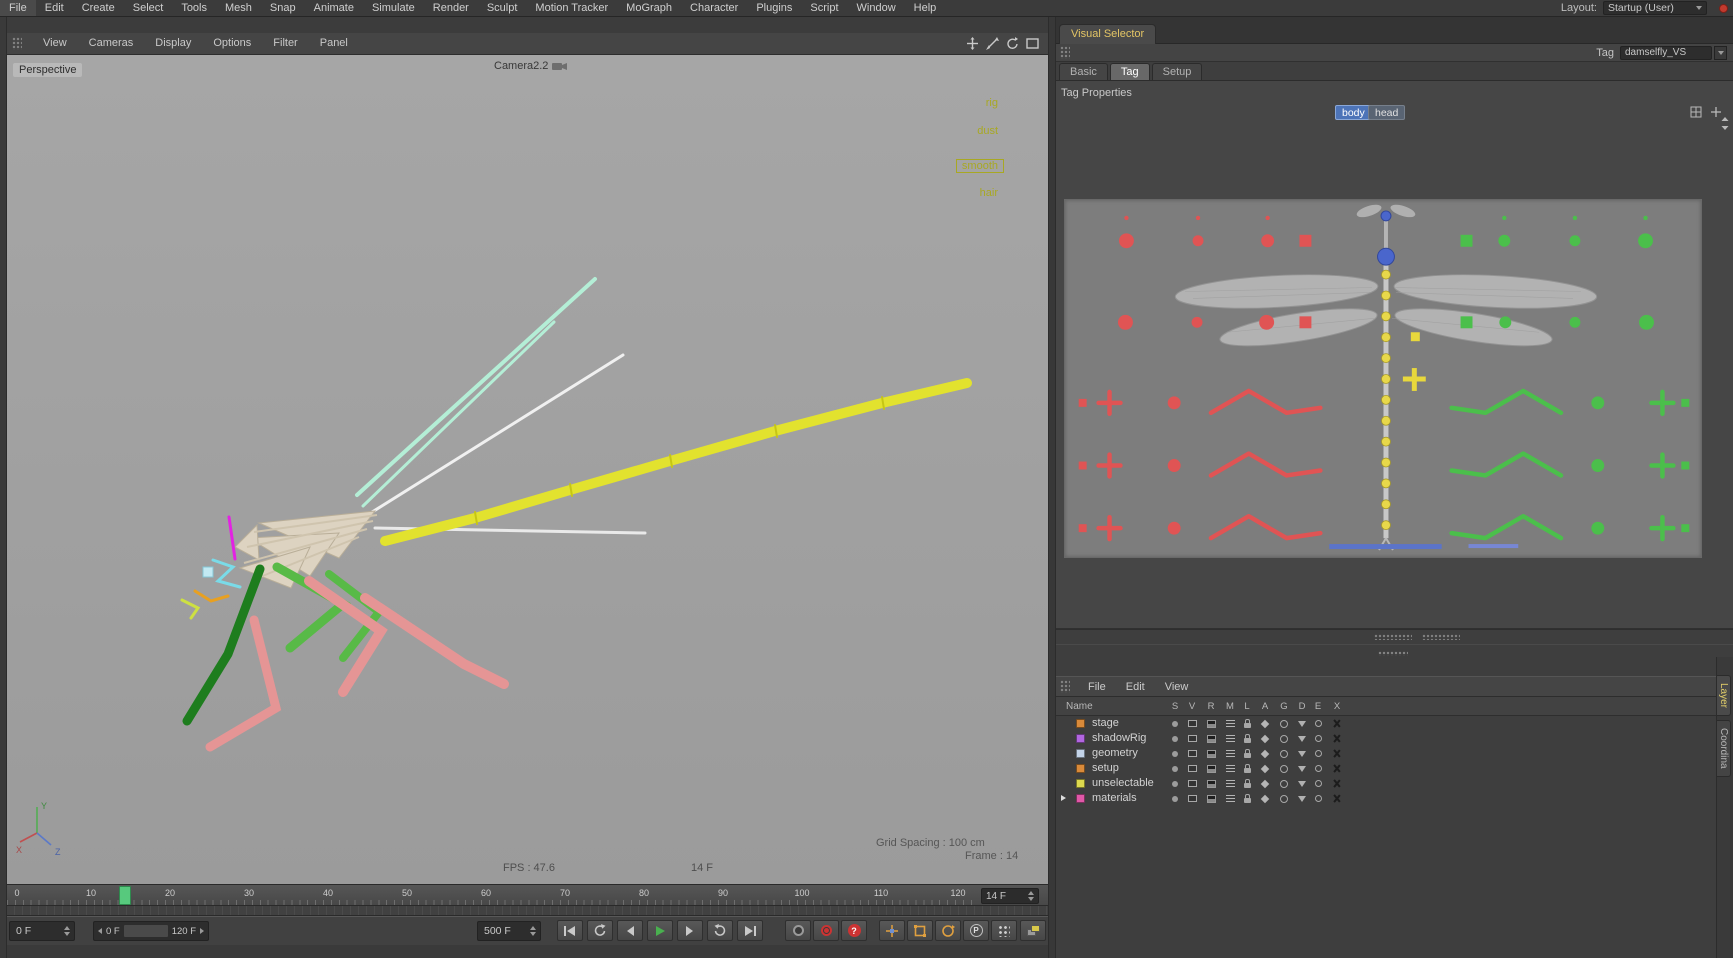 The image size is (1733, 958). Describe the element at coordinates (509, 931) in the screenshot. I see `end-frame-field: 500 F` at that location.